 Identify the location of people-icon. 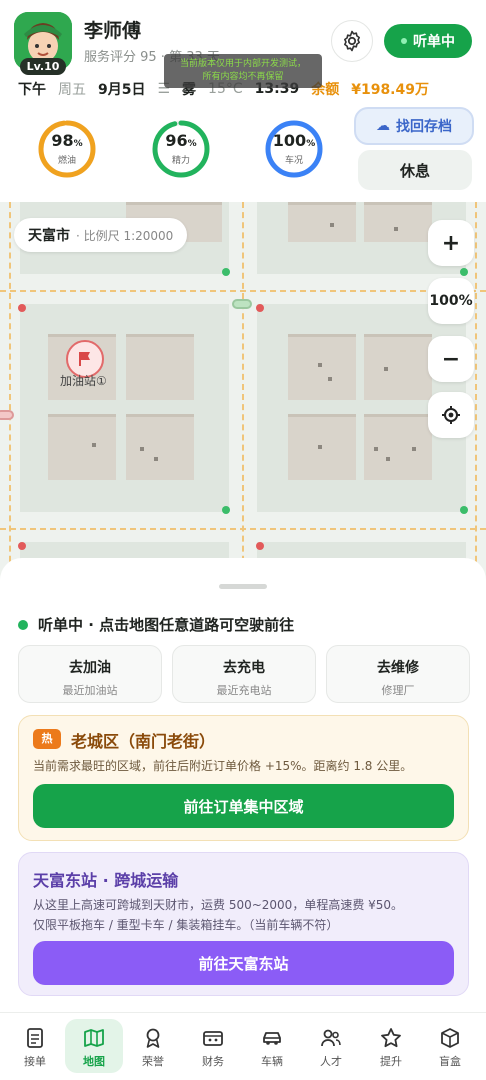
(331, 1038).